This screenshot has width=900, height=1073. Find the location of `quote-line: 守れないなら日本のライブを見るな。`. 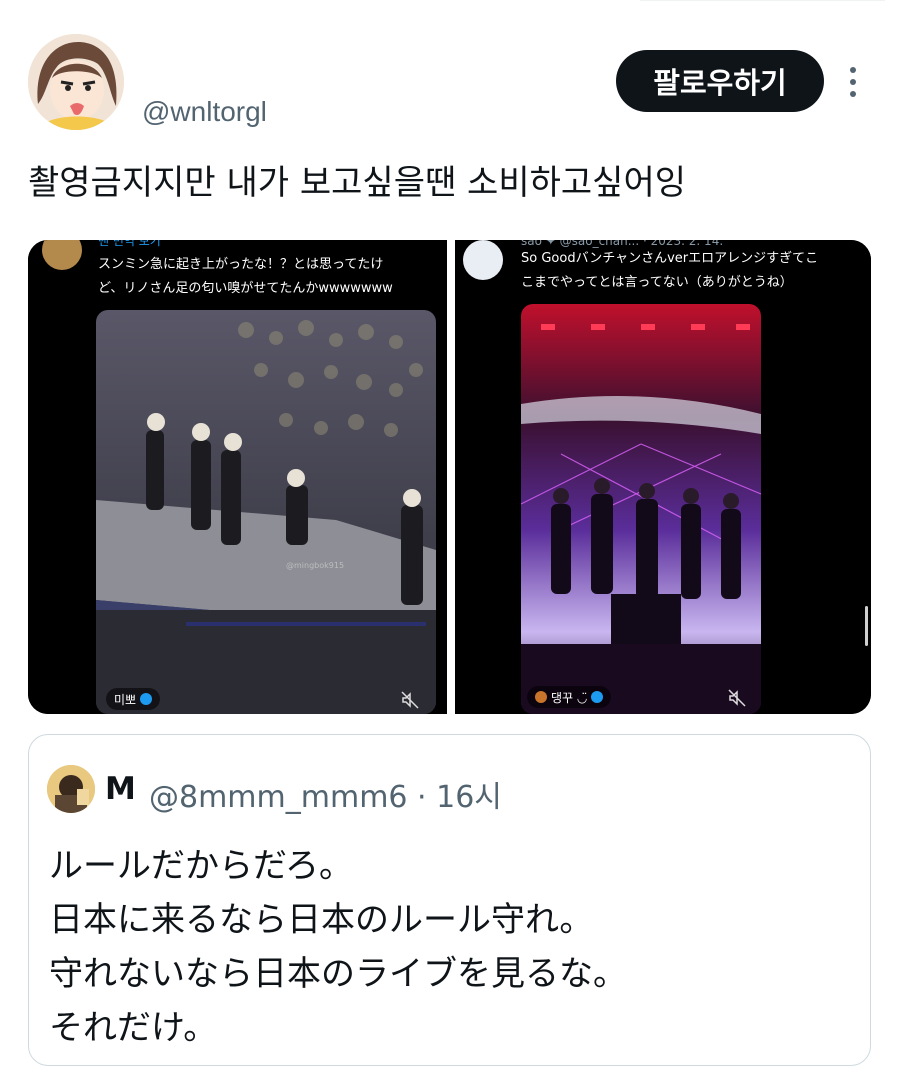

quote-line: 守れないなら日本のライブを見るな。 is located at coordinates (338, 974).